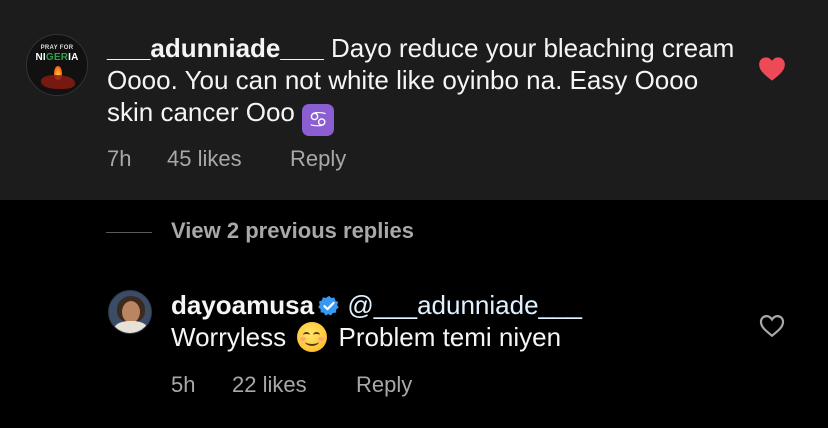  What do you see at coordinates (204, 159) in the screenshot?
I see `comment-likes-link: 45 likes` at bounding box center [204, 159].